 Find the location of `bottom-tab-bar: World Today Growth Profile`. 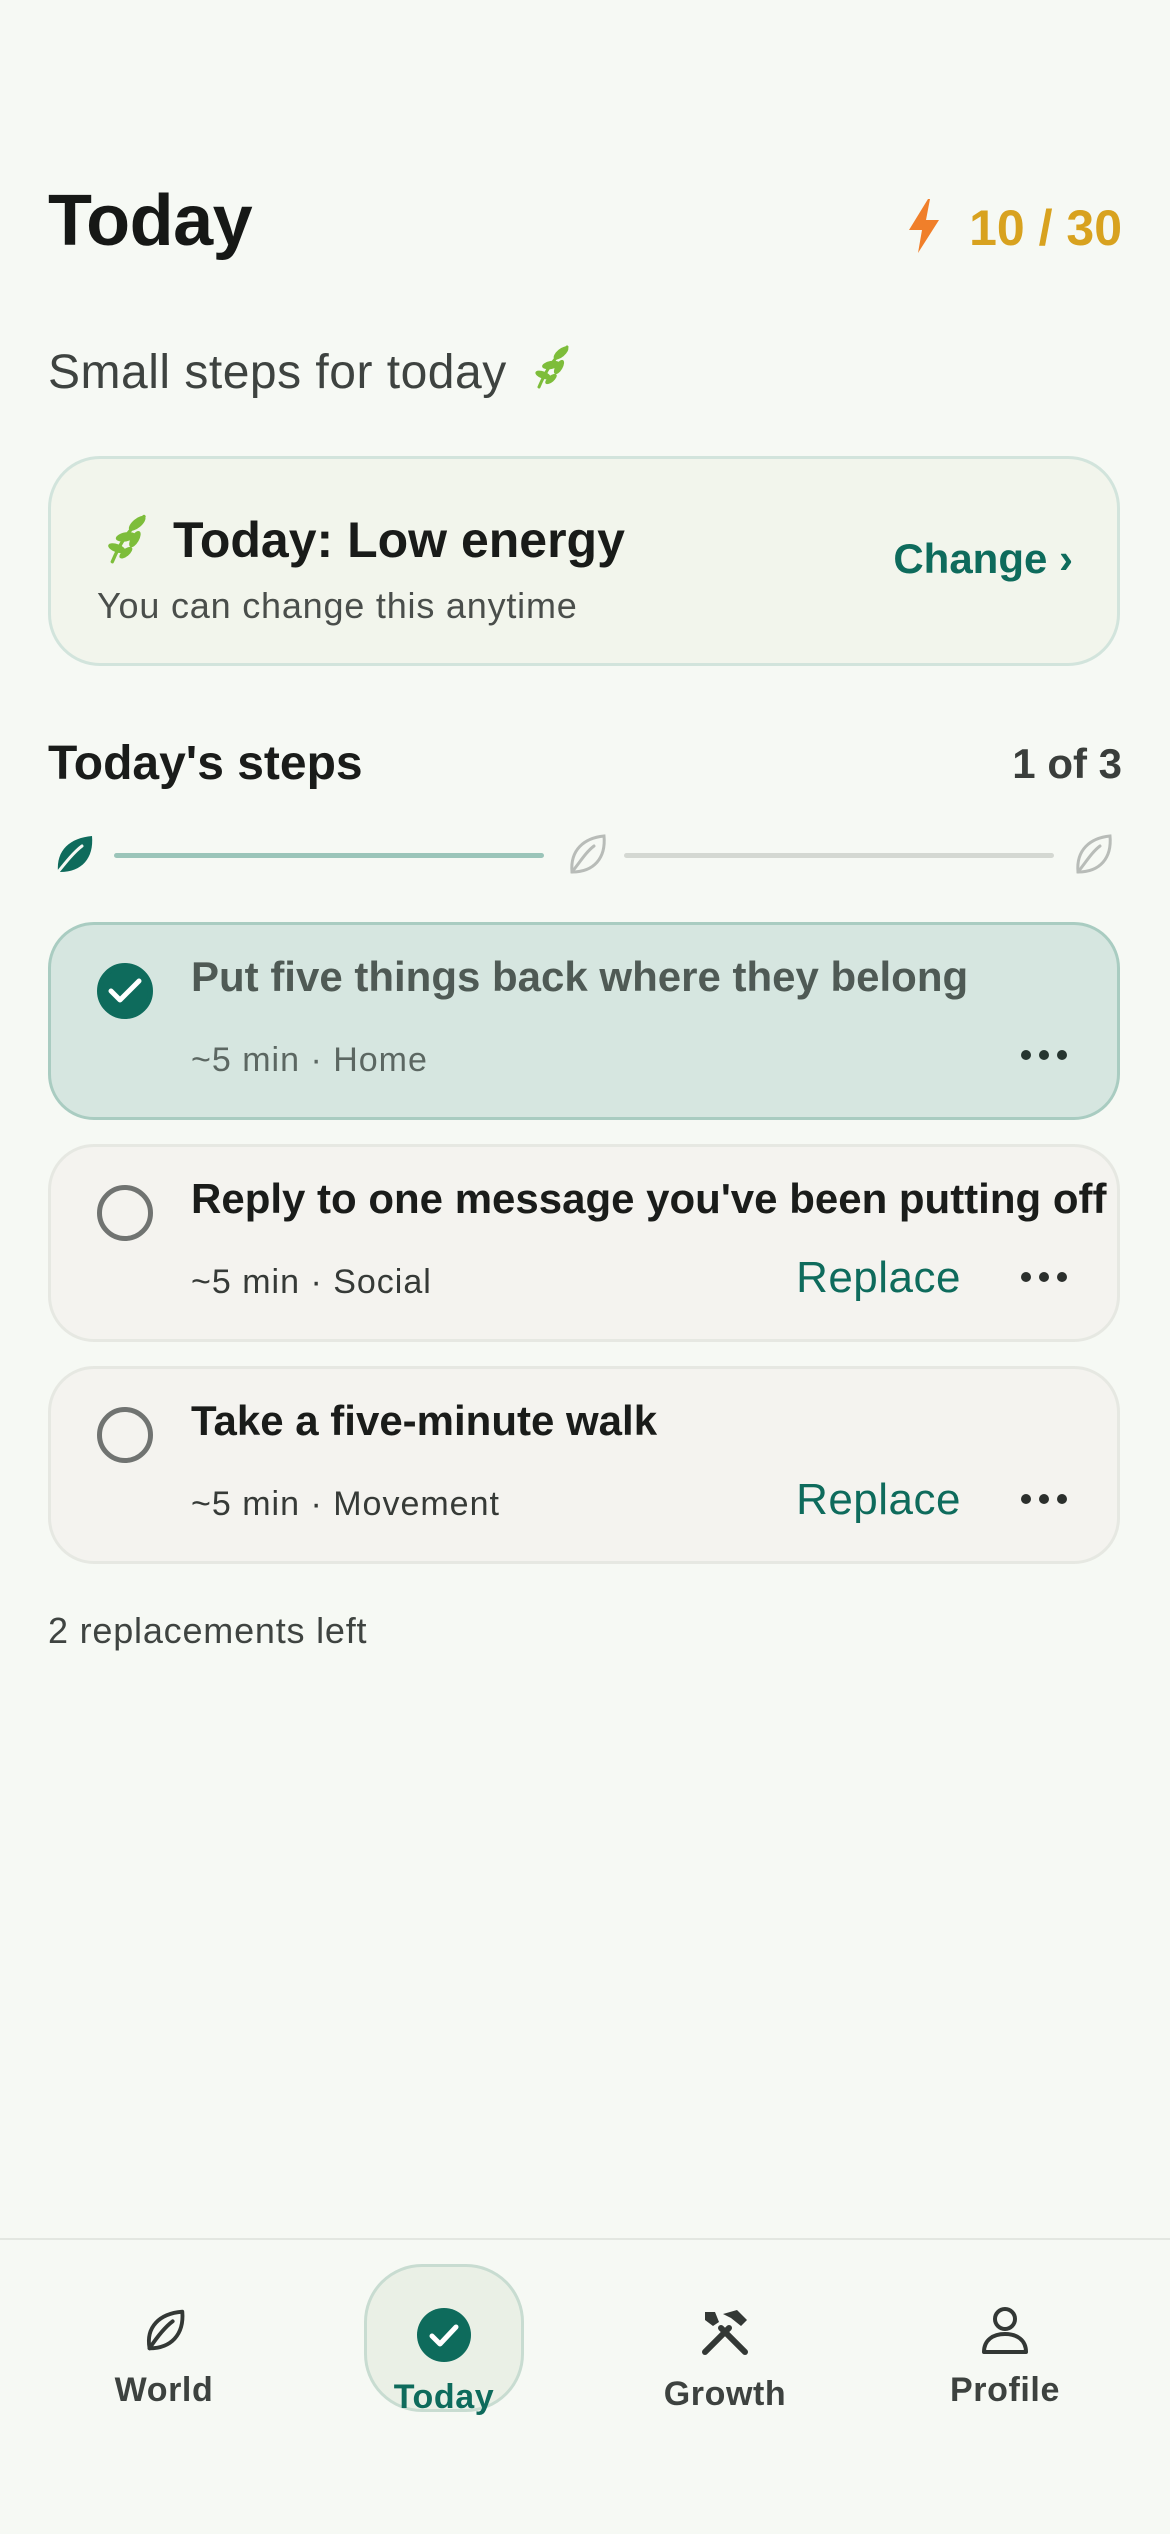

bottom-tab-bar: World Today Growth Profile is located at coordinates (585, 2386).